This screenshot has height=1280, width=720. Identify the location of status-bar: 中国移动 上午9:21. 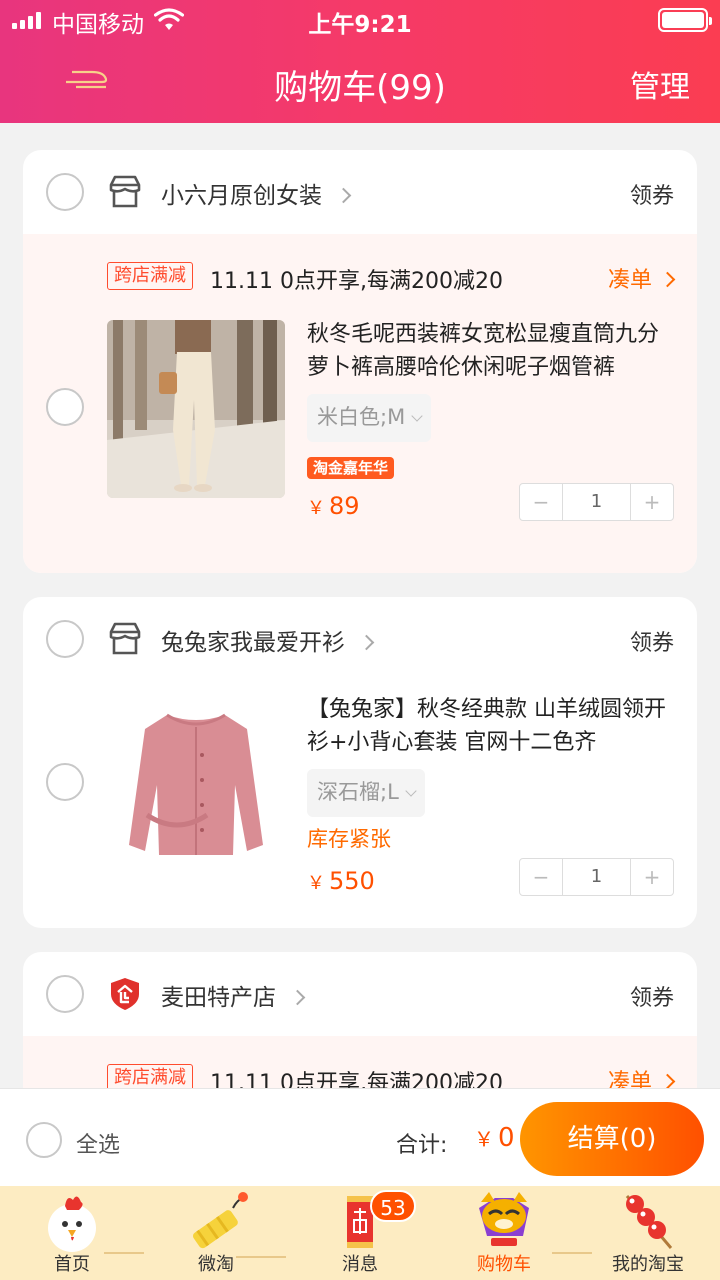
(360, 20).